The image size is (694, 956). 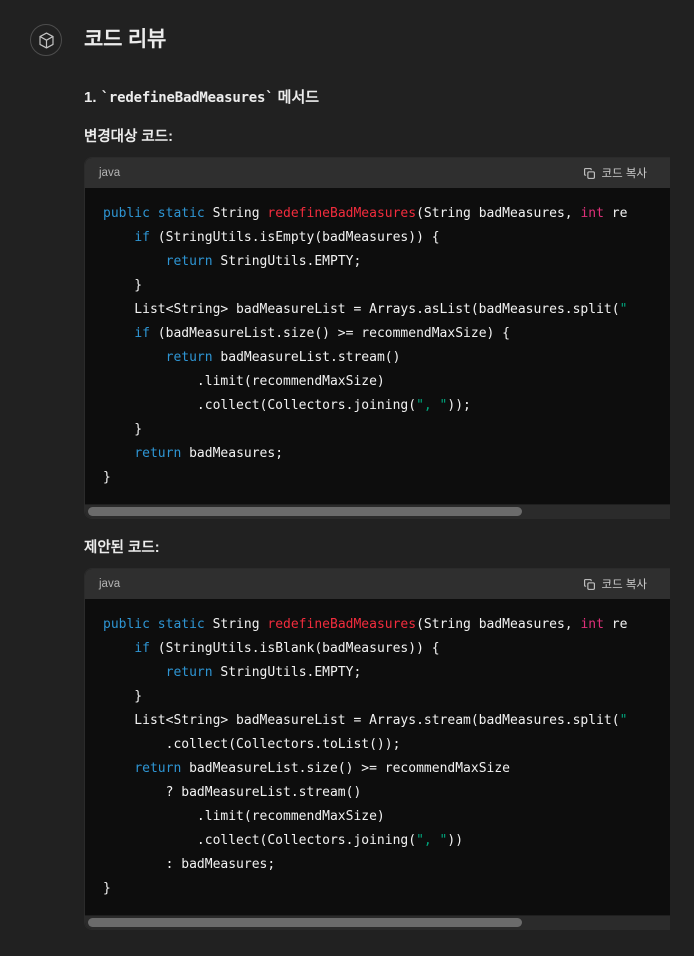 I want to click on section-number: 1., so click(x=90, y=97).